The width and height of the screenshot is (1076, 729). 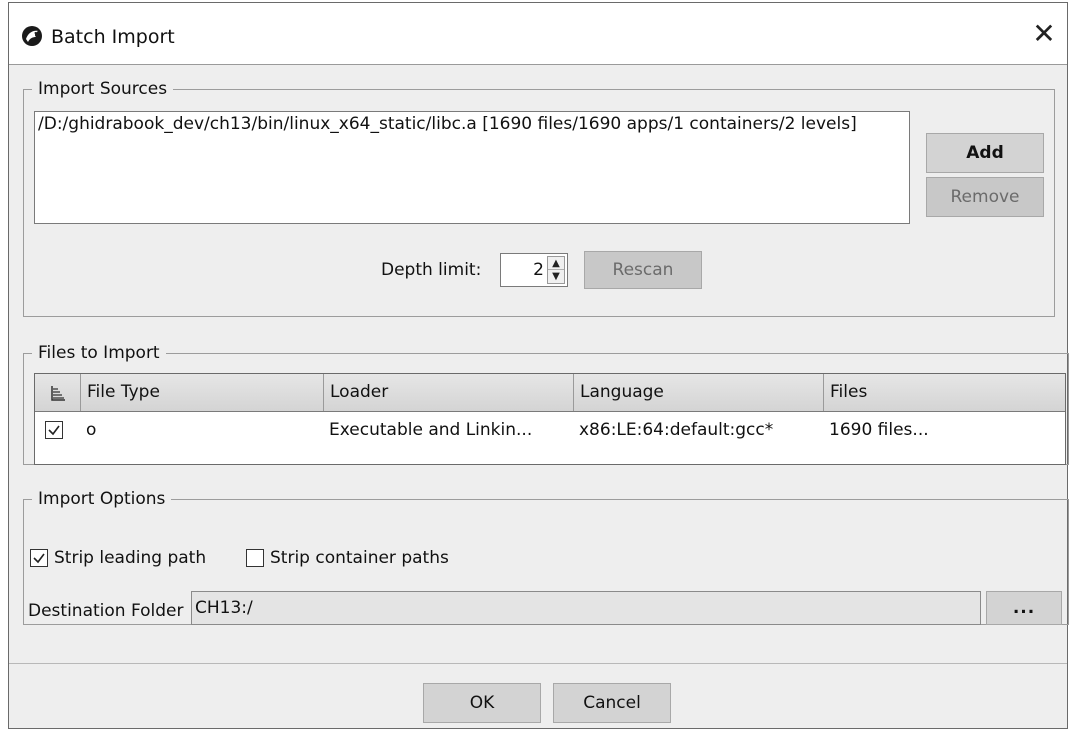 I want to click on ok-button: OK, so click(x=482, y=703).